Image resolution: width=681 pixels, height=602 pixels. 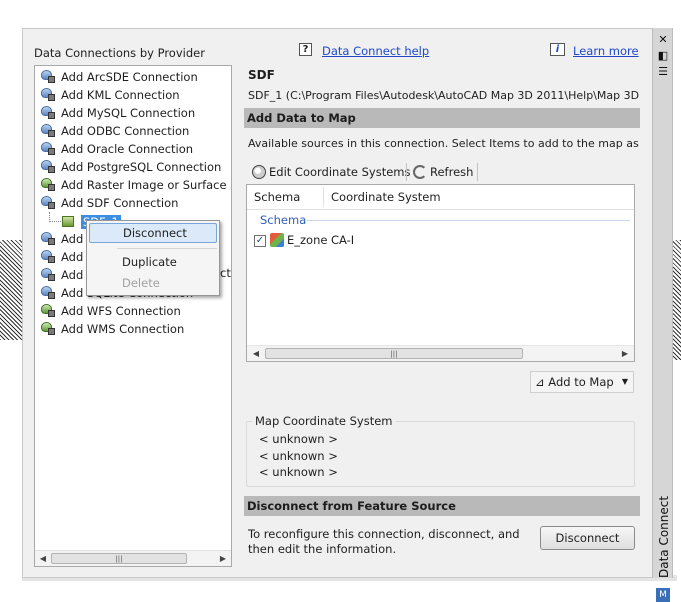 What do you see at coordinates (452, 172) in the screenshot?
I see `refresh-label: Refresh` at bounding box center [452, 172].